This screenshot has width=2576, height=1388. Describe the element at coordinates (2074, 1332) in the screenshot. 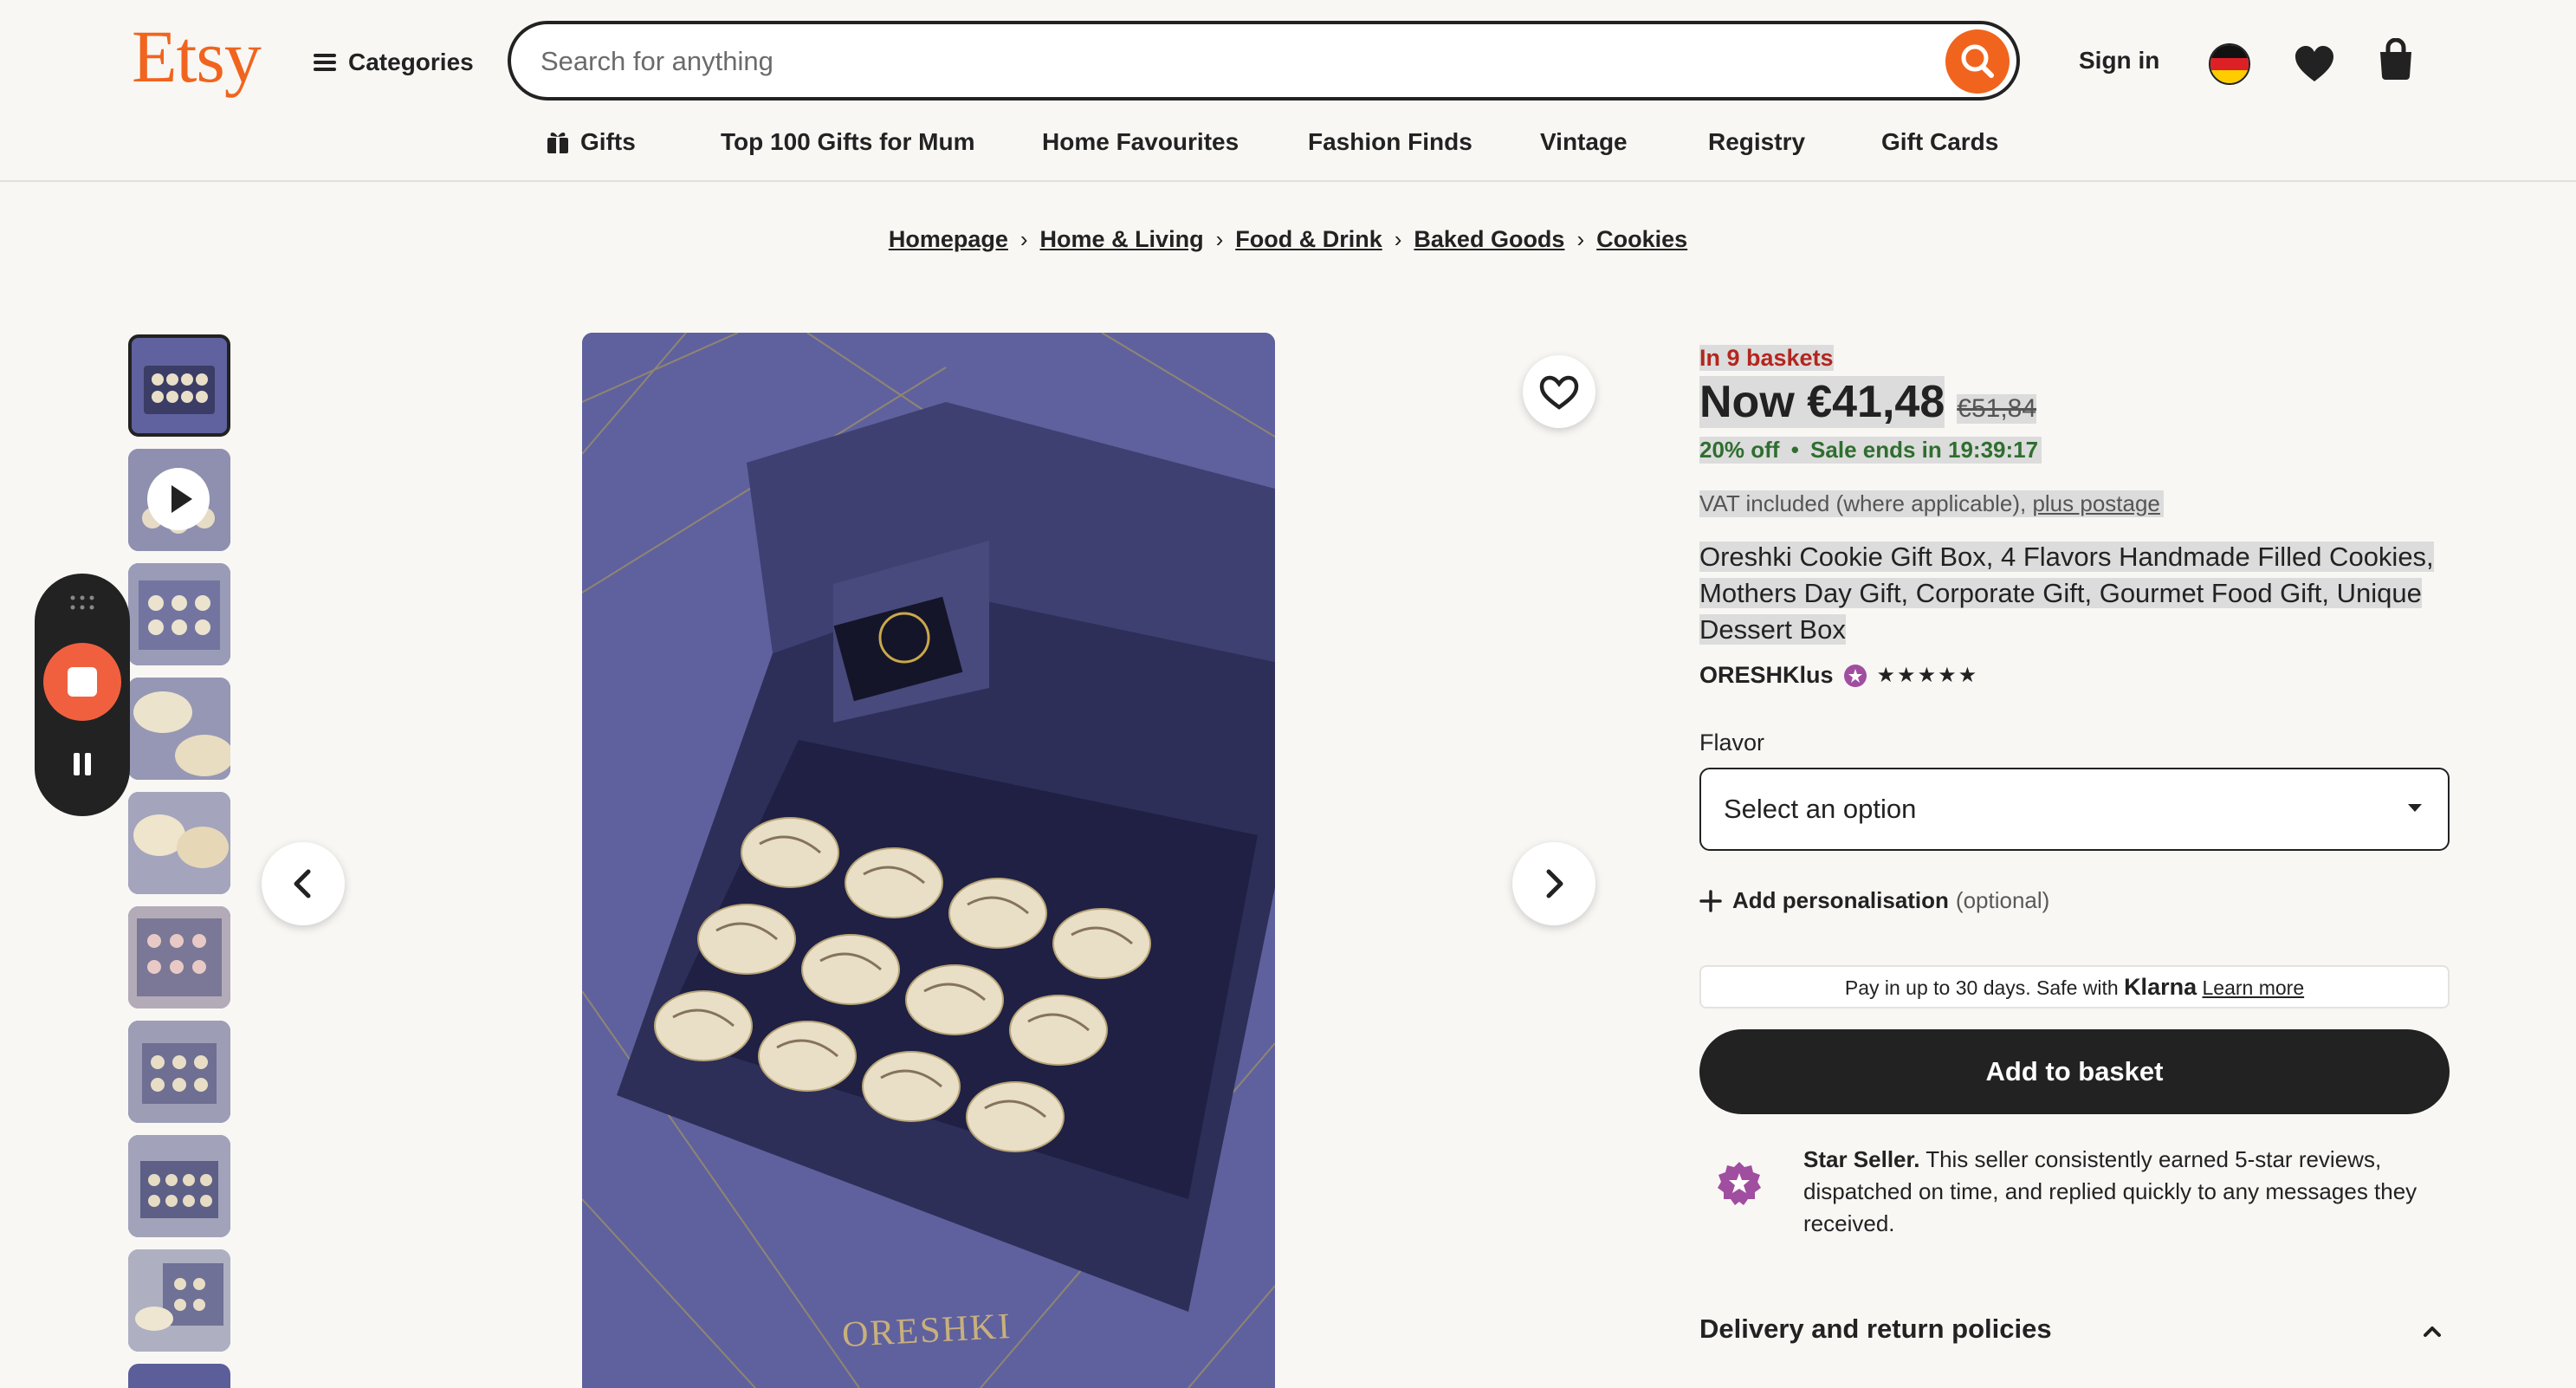

I see `delivery-policies-toggle: Delivery and return policies` at that location.